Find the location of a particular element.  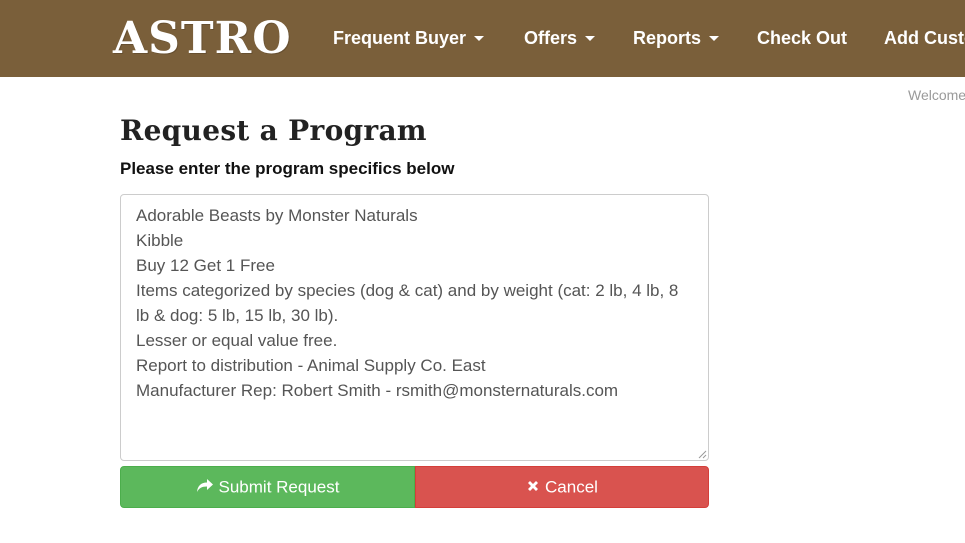

nav-check-out-label: Check Out is located at coordinates (802, 38).